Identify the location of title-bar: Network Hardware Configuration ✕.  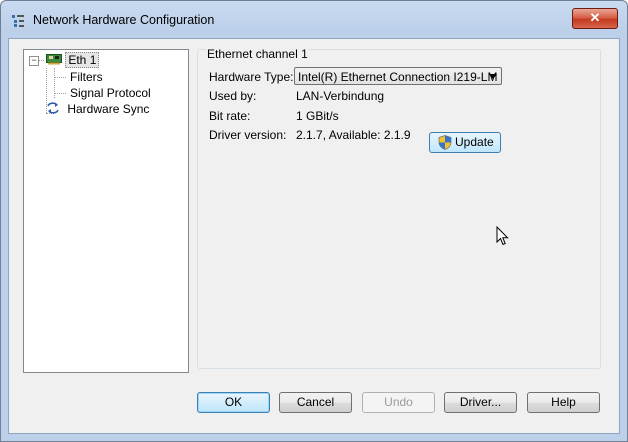
(314, 20).